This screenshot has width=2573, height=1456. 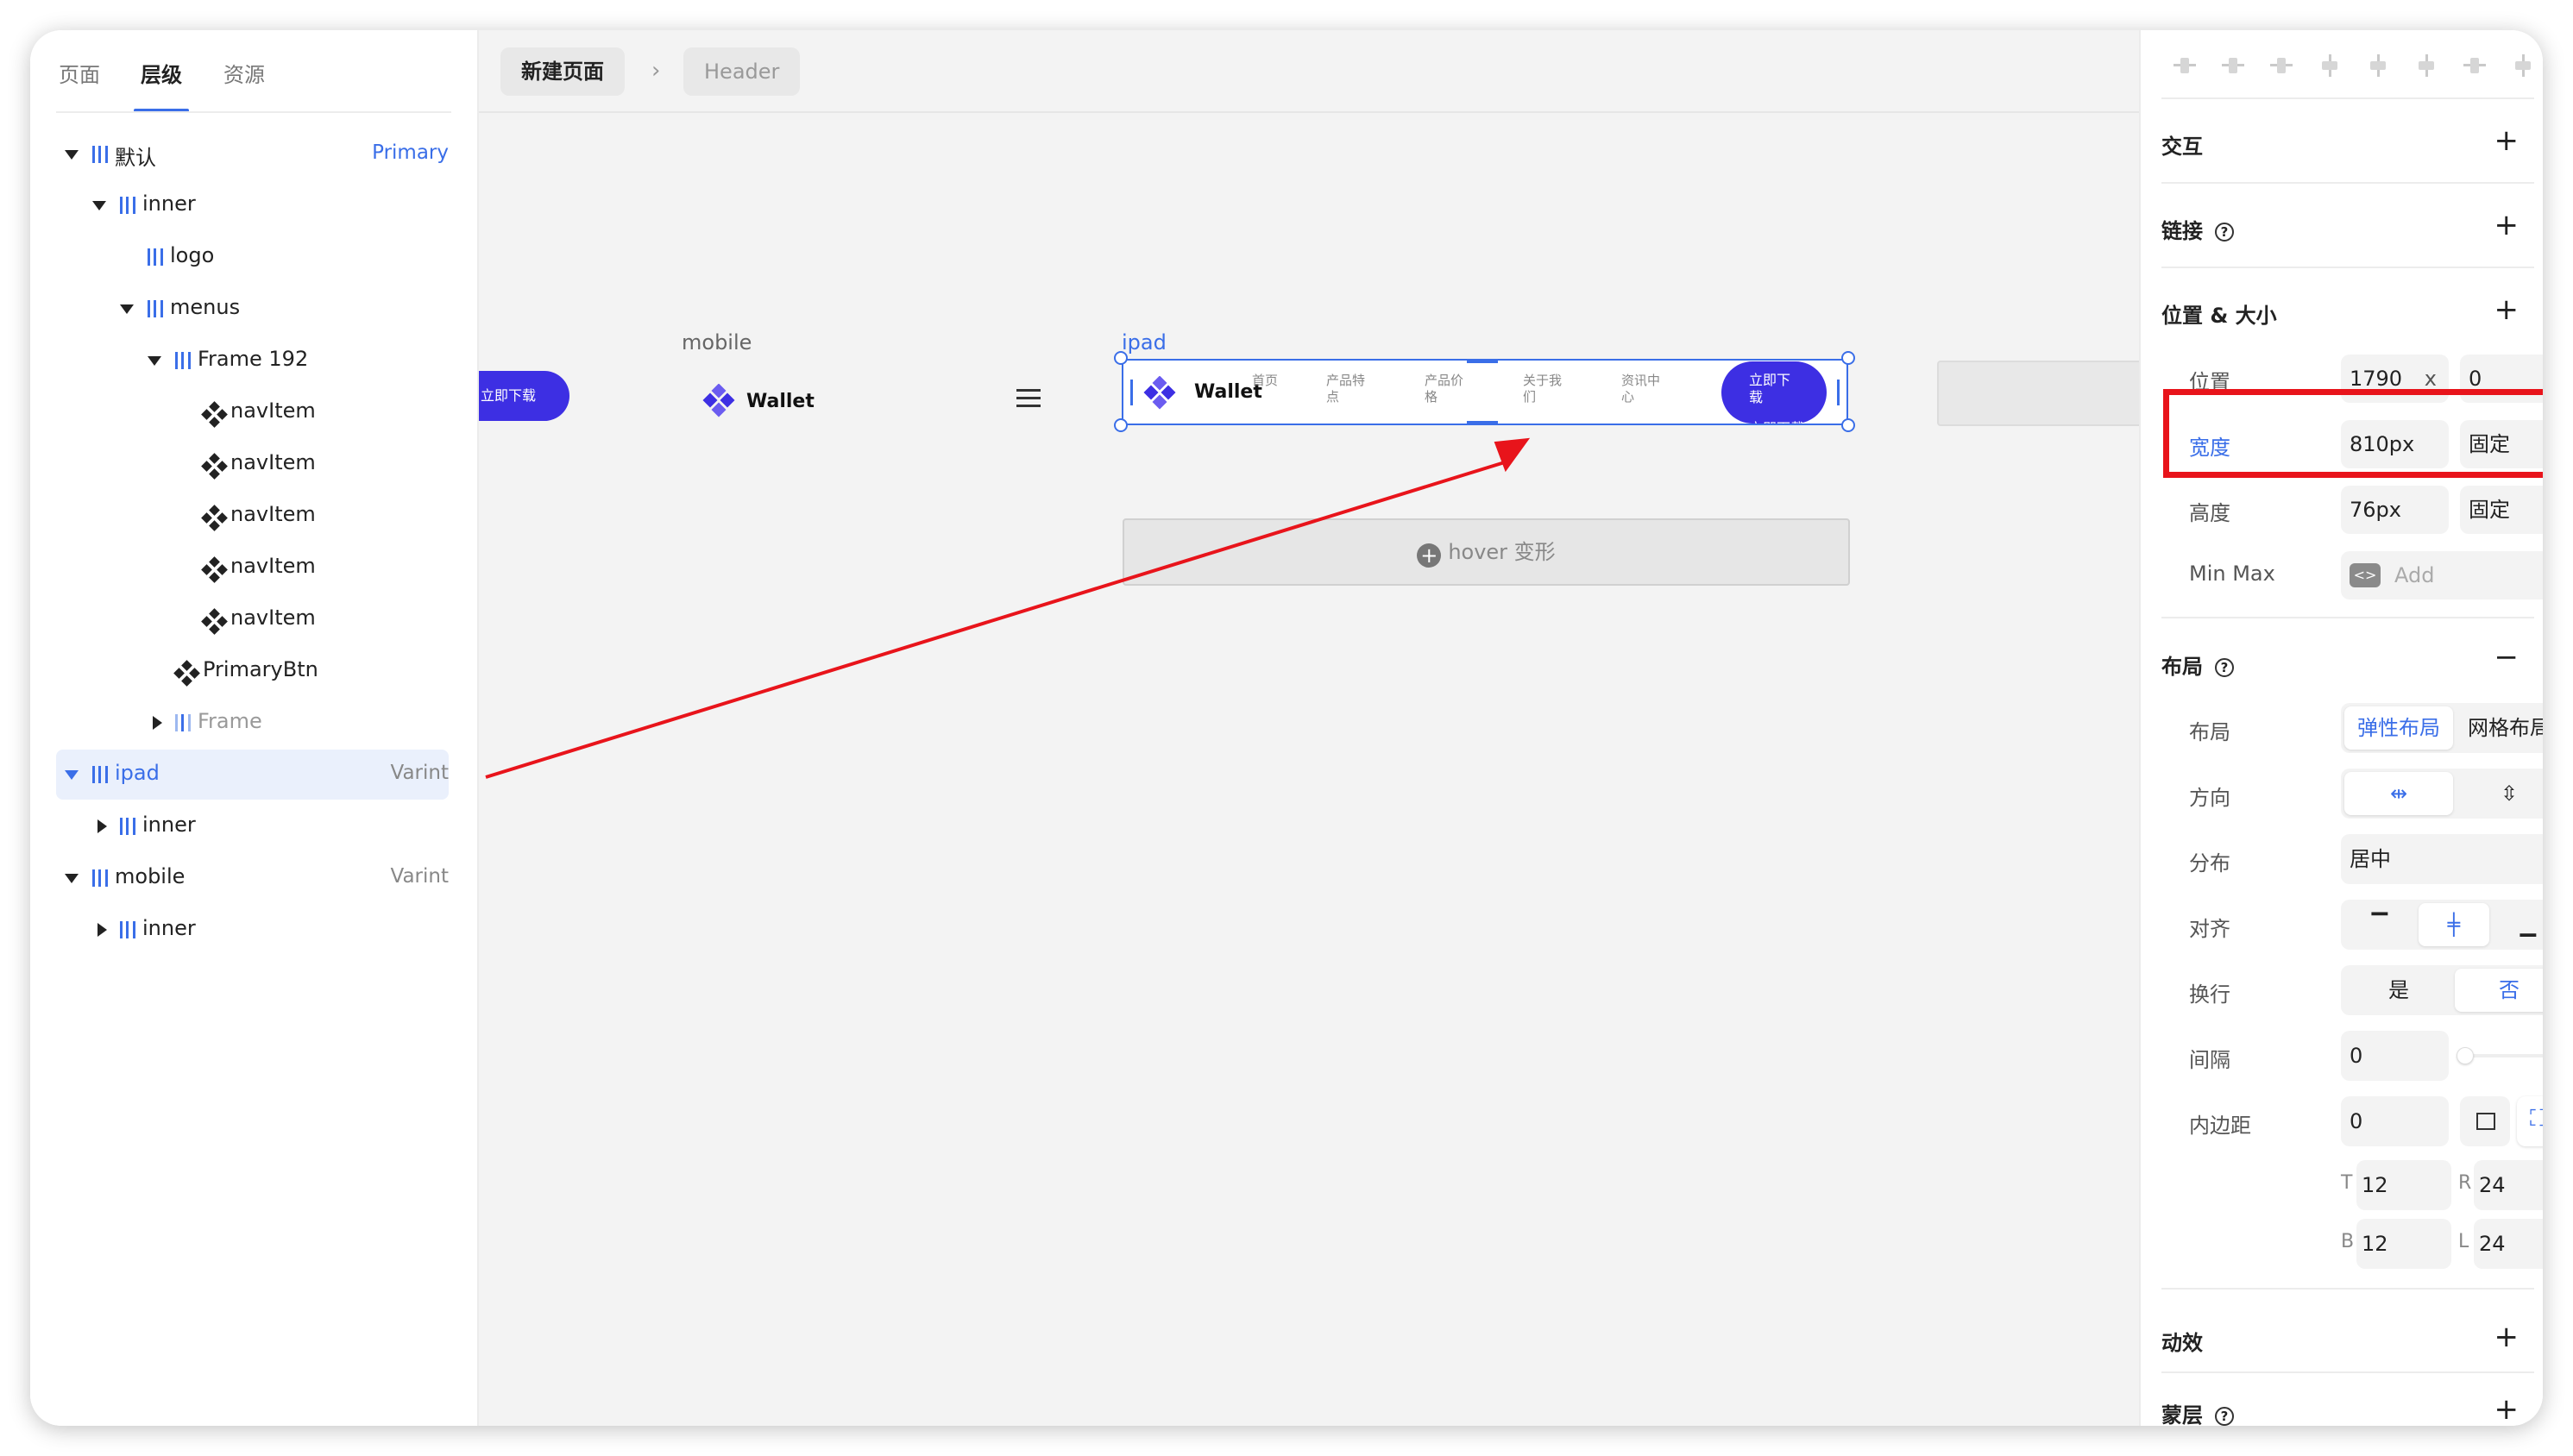 What do you see at coordinates (2507, 141) in the screenshot?
I see `add-interaction-icon: +` at bounding box center [2507, 141].